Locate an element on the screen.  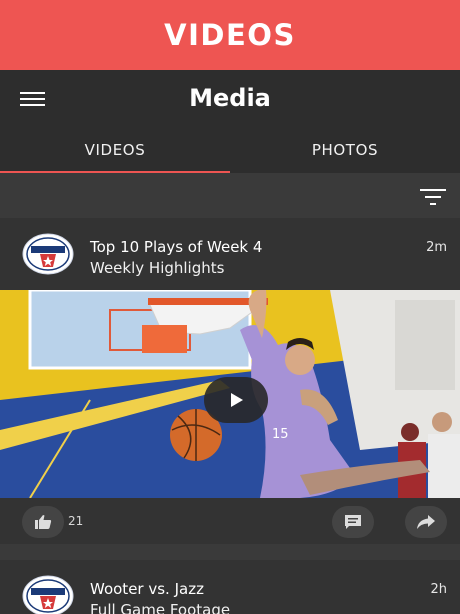
top-banner: VIDEOS is located at coordinates (230, 35).